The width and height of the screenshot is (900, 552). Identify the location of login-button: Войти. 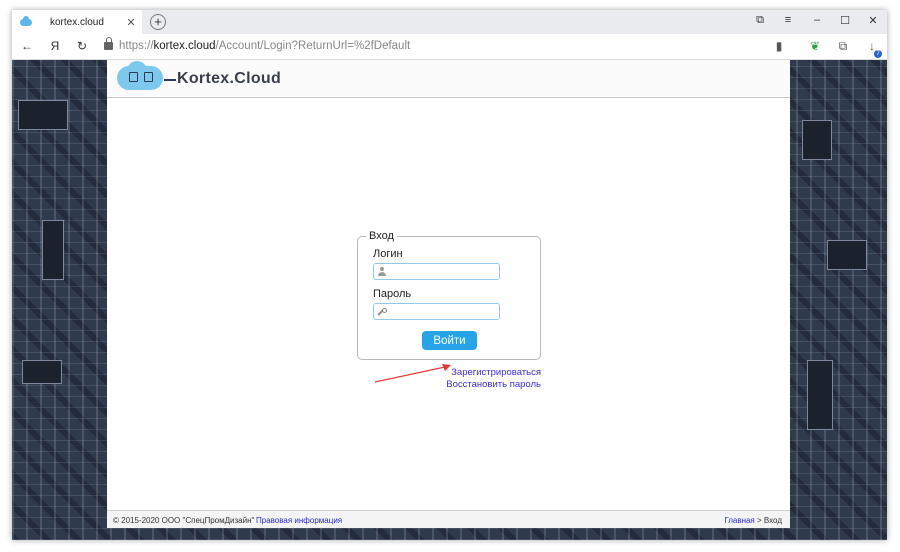
(449, 340).